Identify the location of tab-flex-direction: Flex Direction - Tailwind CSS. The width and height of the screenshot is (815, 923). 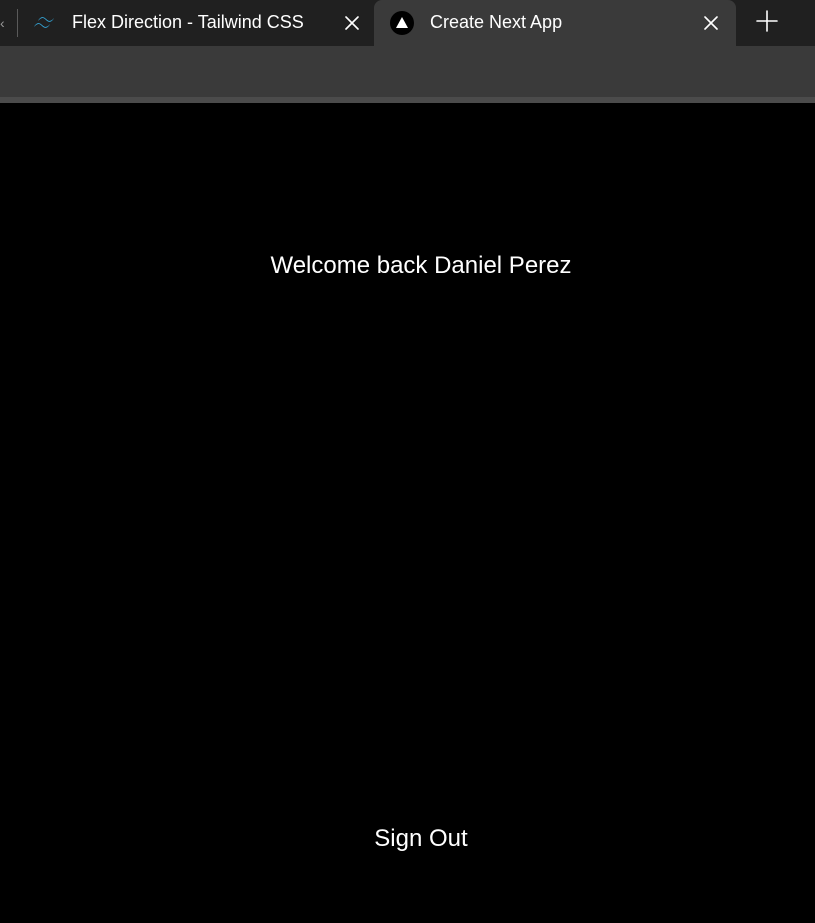
(196, 22).